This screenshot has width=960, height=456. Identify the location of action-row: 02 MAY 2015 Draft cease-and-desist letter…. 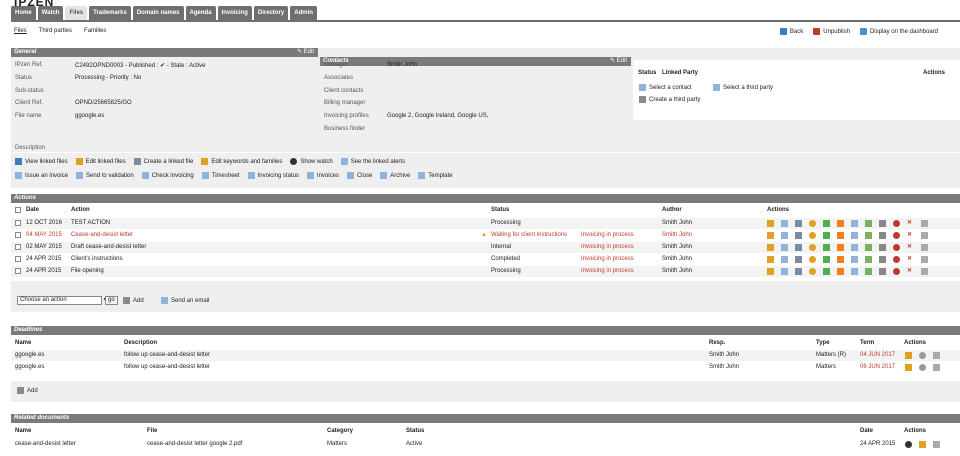
(485, 247).